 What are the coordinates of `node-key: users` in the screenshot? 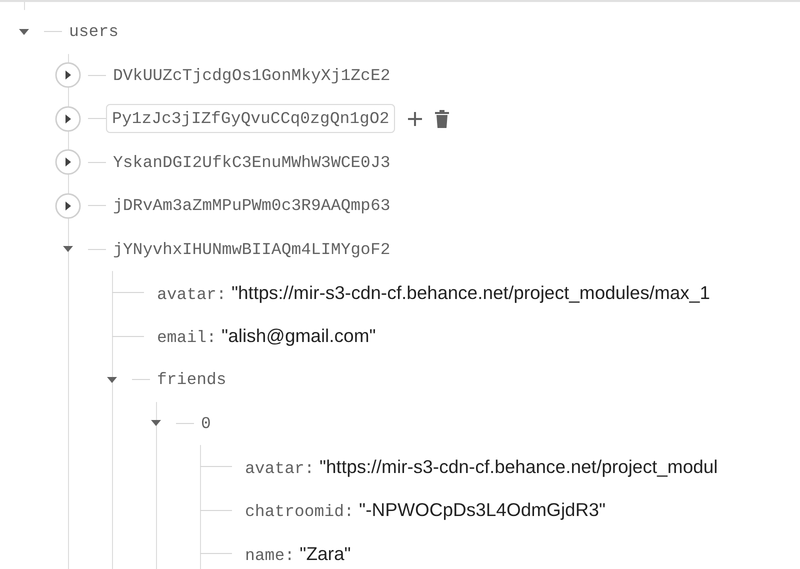 It's located at (94, 31).